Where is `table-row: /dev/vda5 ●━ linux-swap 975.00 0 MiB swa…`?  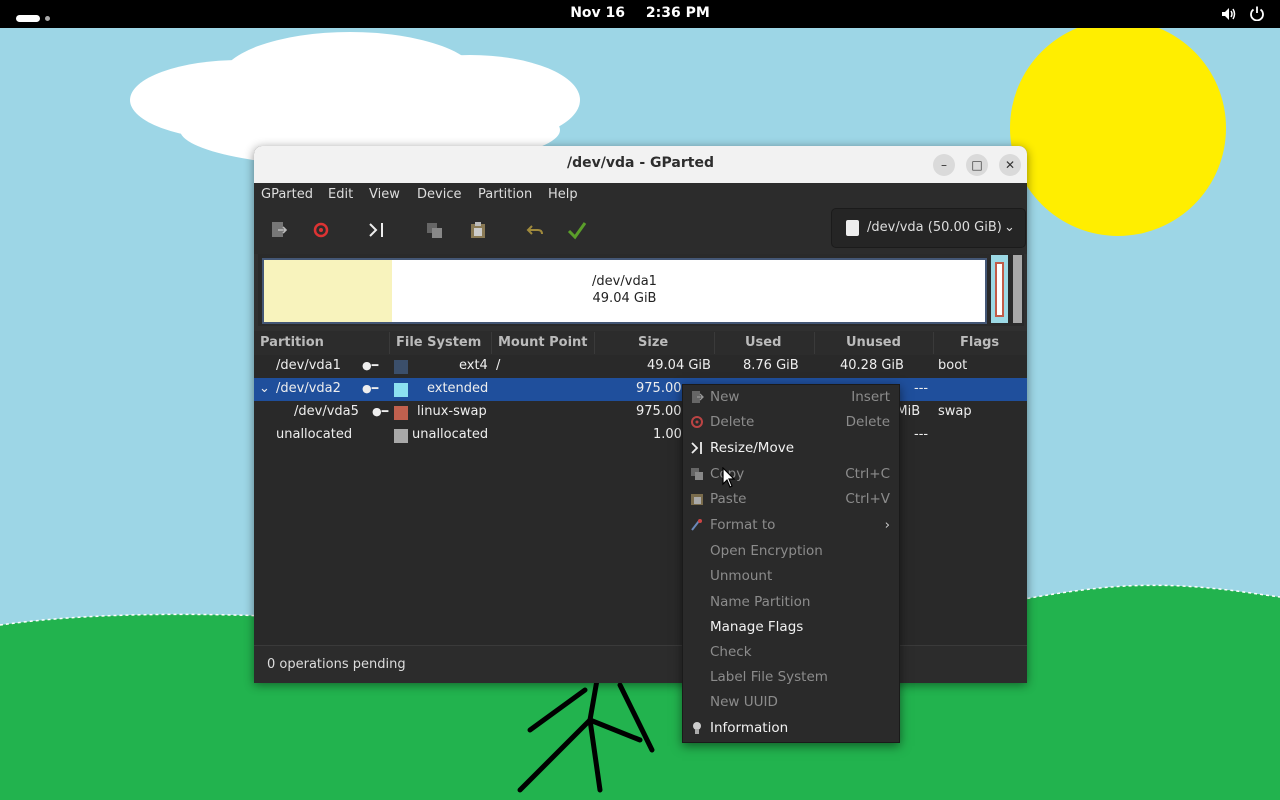
table-row: /dev/vda5 ●━ linux-swap 975.00 0 MiB swa… is located at coordinates (640, 412).